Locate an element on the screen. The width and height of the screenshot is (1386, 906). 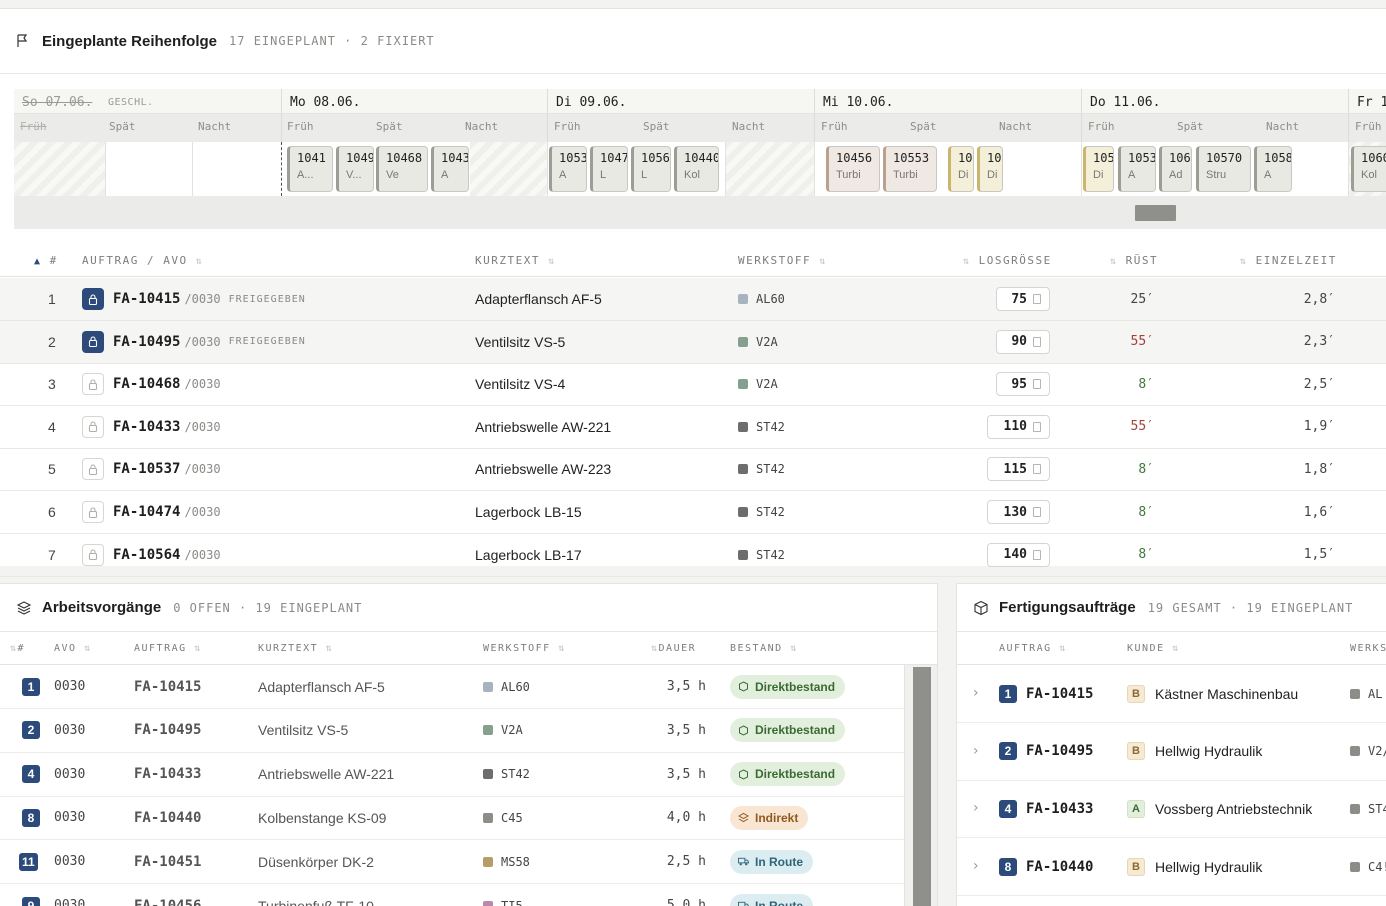
timeline-chip: 10440 Kol is located at coordinates (696, 169).